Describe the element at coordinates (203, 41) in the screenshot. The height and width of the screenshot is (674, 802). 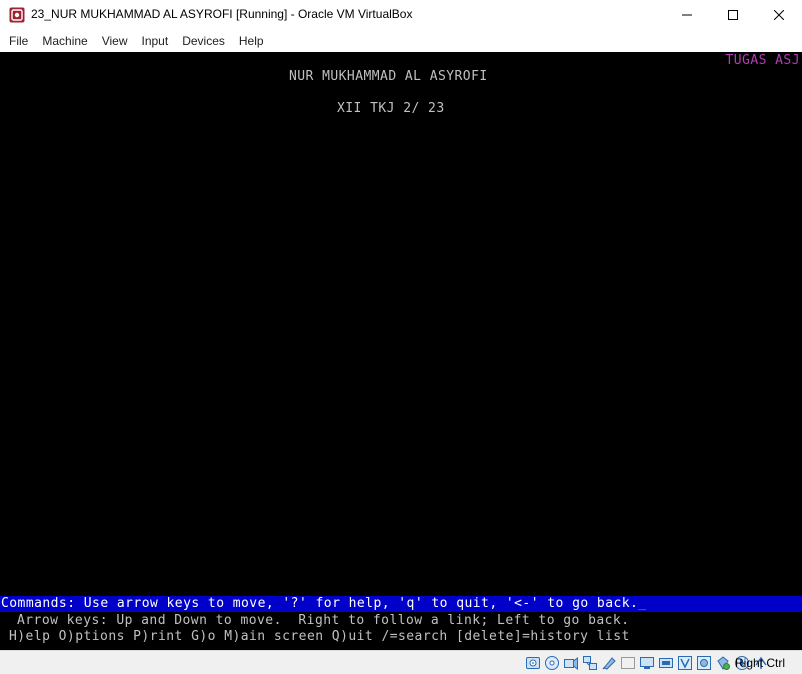
I see `menu-devices: Devices` at that location.